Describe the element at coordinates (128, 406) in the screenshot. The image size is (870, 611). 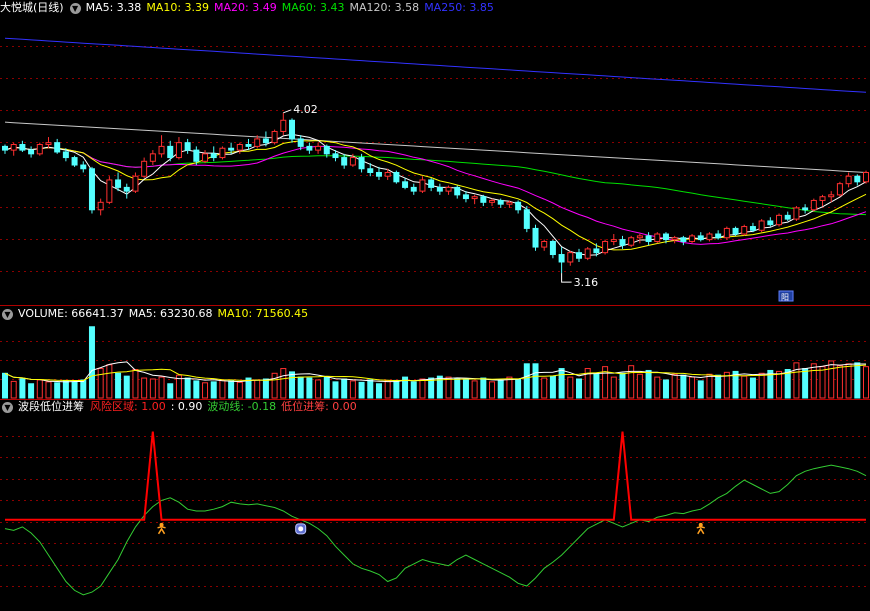
I see `indicator-legend-item-0: 风险区域: 1.00` at that location.